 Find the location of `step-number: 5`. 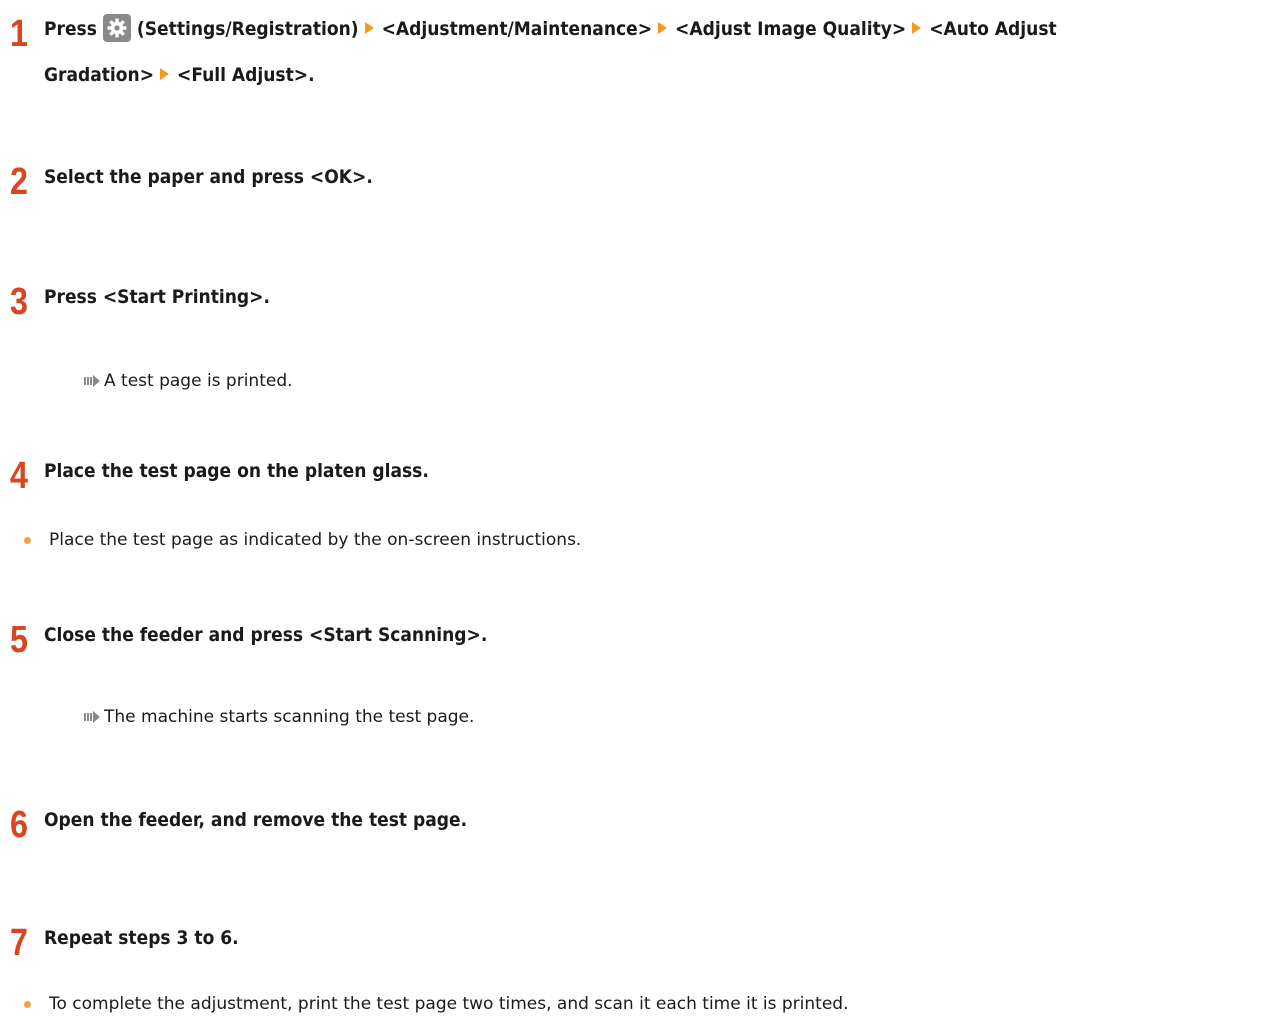

step-number: 5 is located at coordinates (19, 640).